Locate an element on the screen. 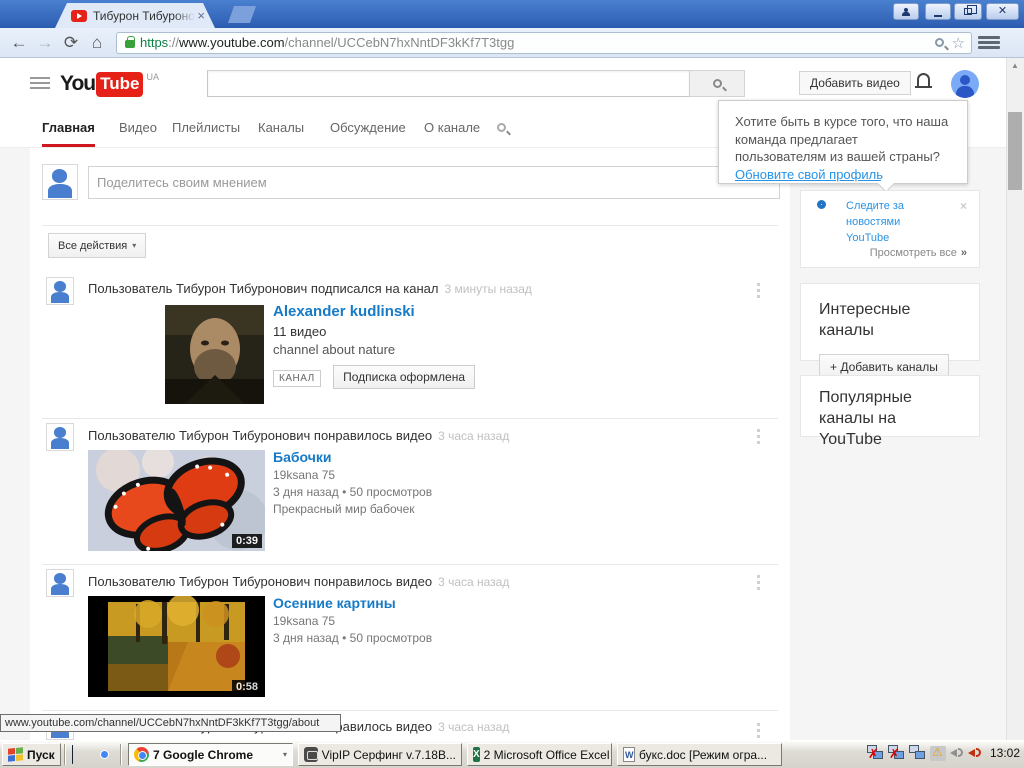  system-tray: ✗ ✗ 13:02 is located at coordinates (943, 753).